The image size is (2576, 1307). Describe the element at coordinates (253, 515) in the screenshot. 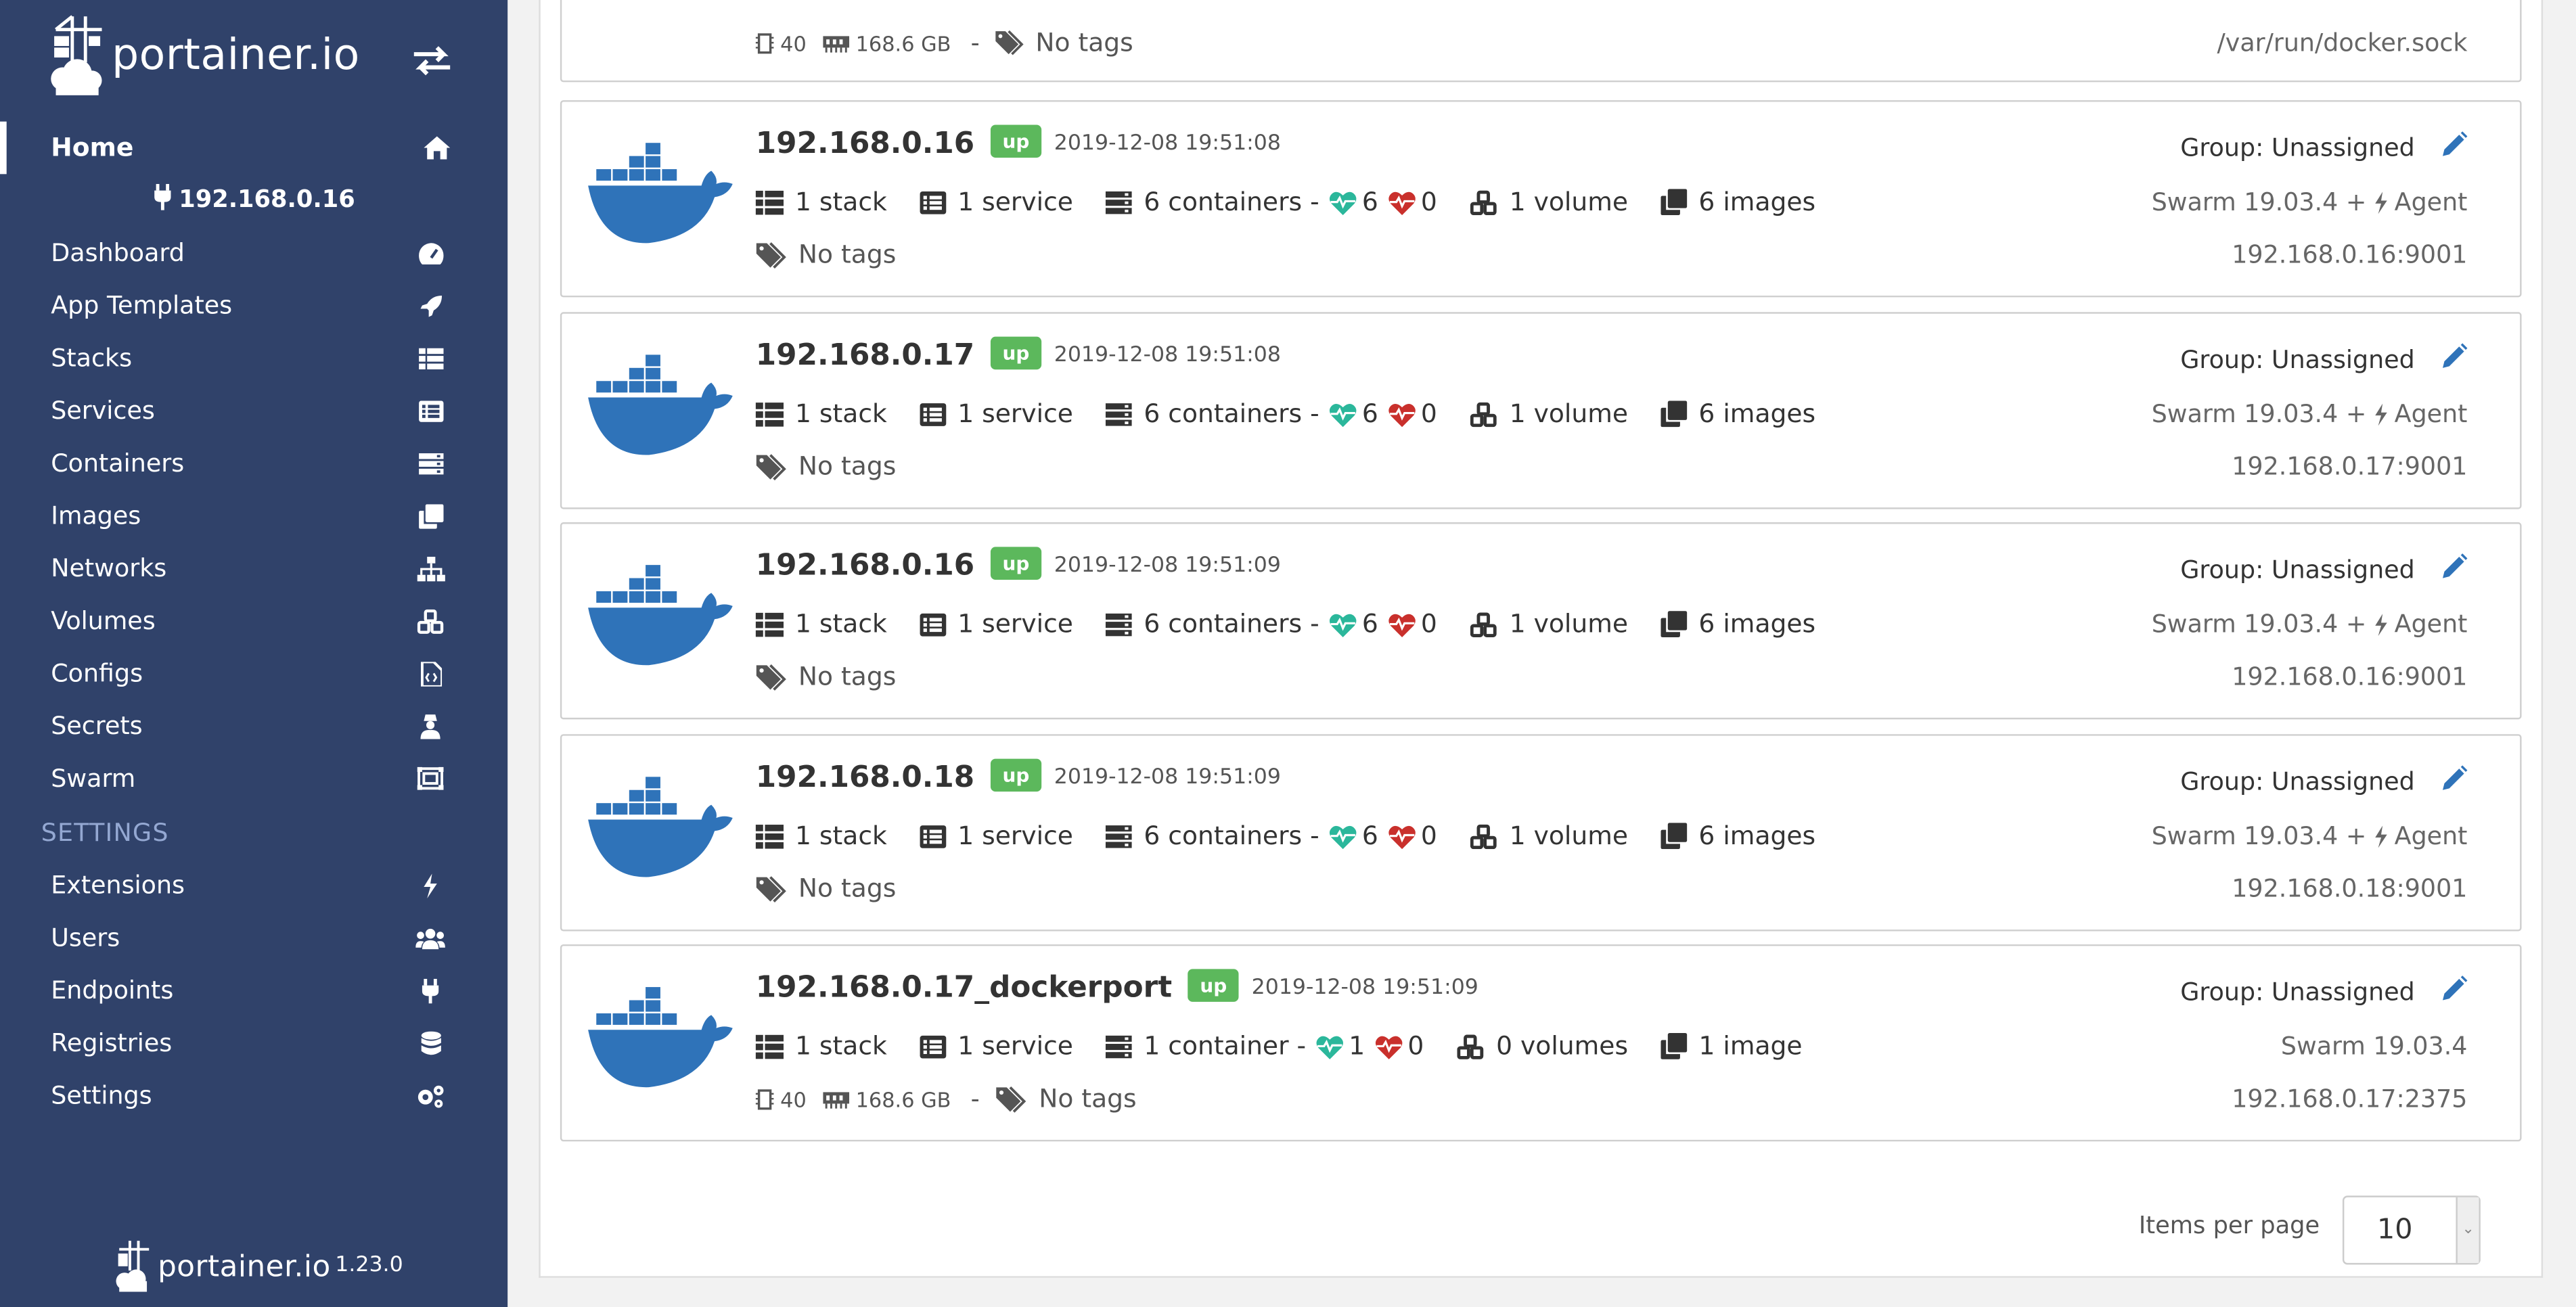

I see `sidebar-item-images: Images` at that location.